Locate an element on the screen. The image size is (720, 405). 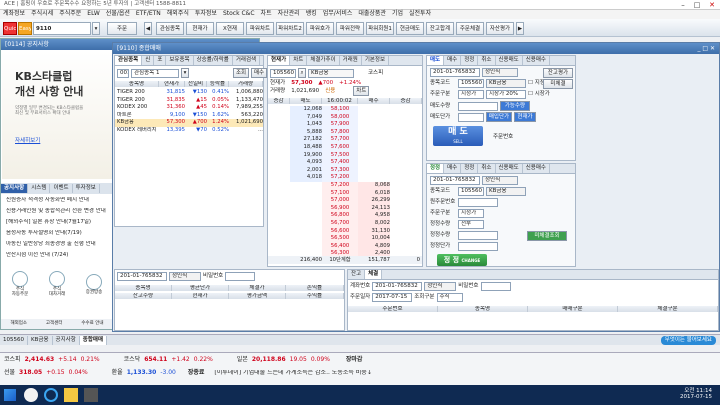
menu-item: 주식주문 is located at coordinates (70, 14).